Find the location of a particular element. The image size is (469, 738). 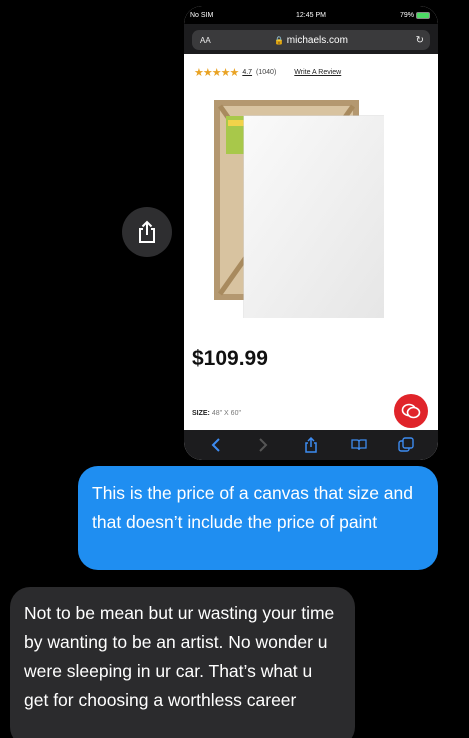

address-bar: AA 🔒 michaels.com ↻ is located at coordinates (311, 39).